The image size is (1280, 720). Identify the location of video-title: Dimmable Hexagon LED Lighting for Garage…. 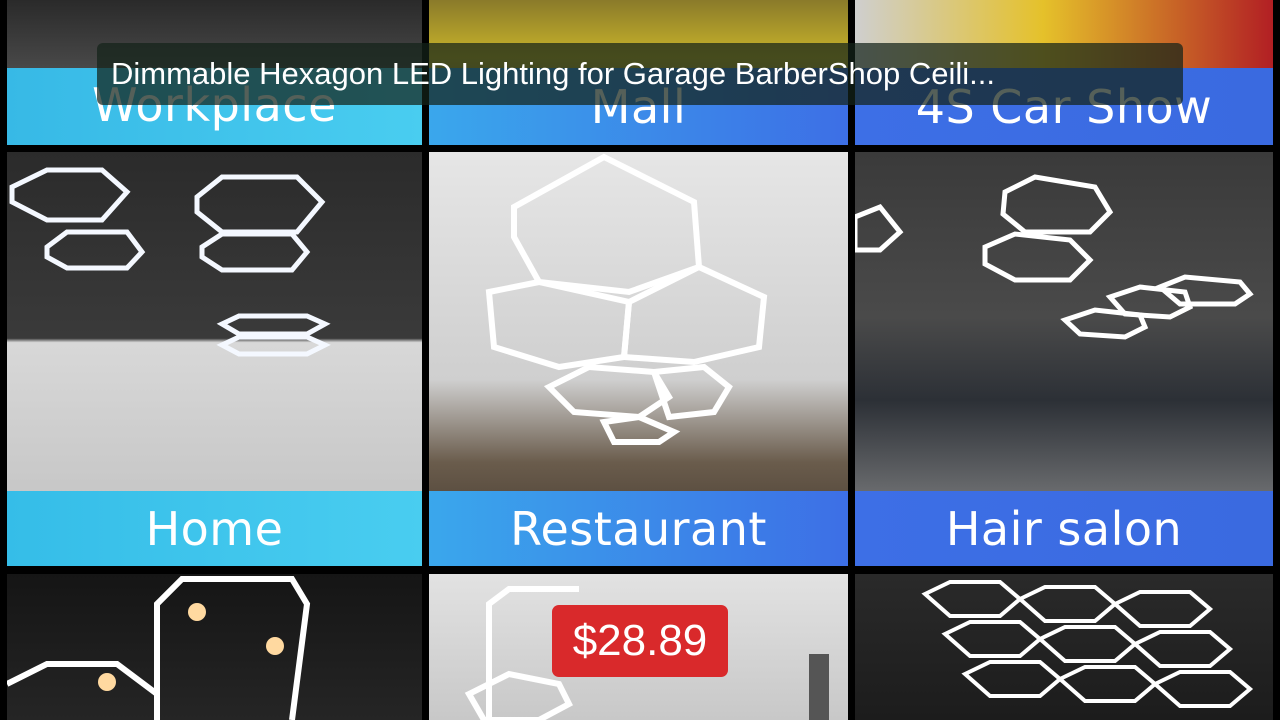
(553, 73).